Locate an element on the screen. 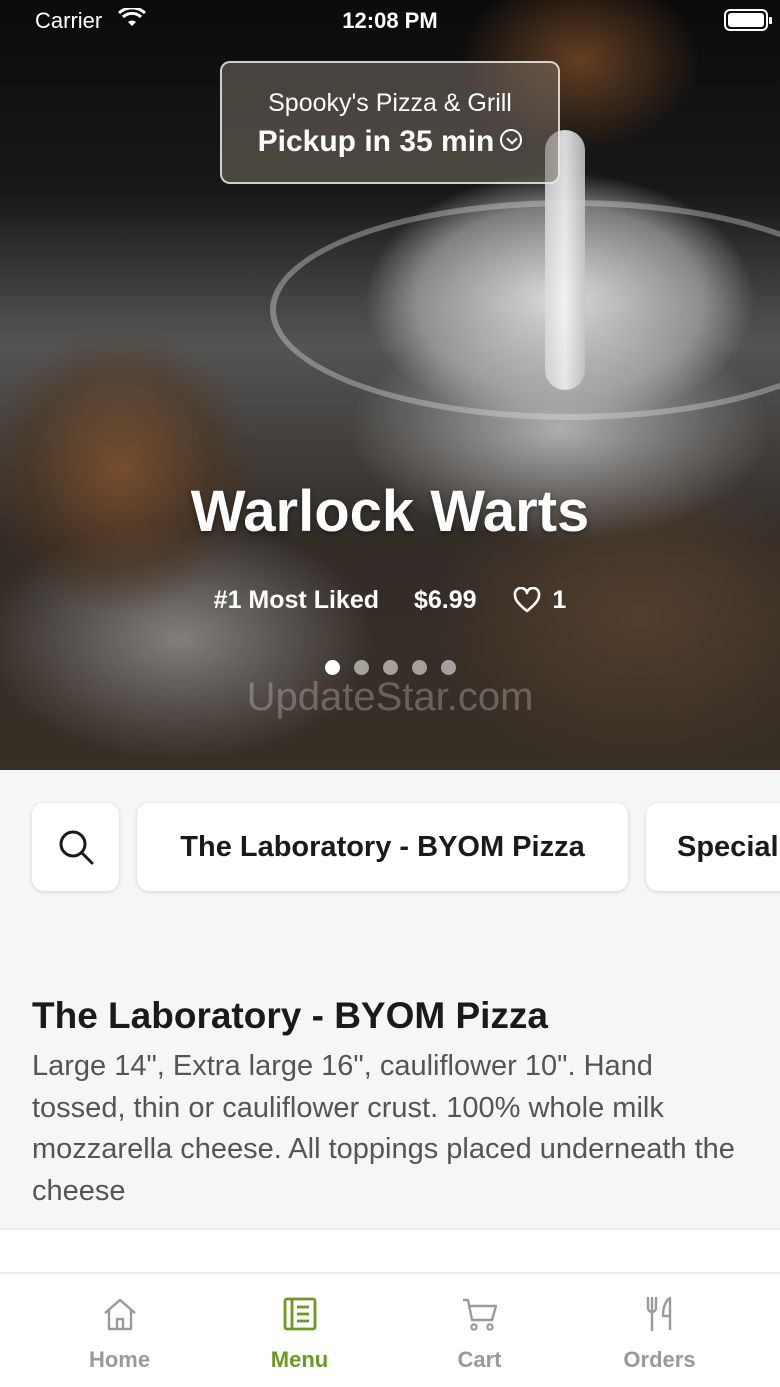 The height and width of the screenshot is (1387, 780). orders-icon is located at coordinates (659, 1314).